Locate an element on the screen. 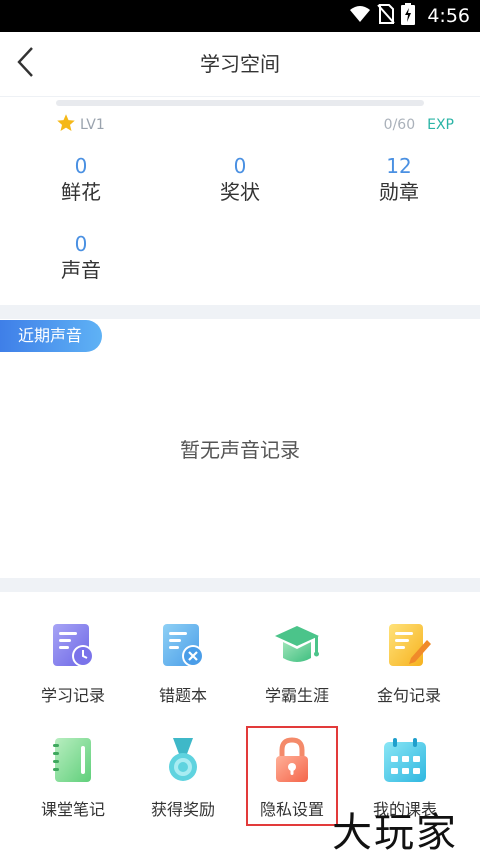 This screenshot has height=858, width=480. exp-progress-bar is located at coordinates (240, 103).